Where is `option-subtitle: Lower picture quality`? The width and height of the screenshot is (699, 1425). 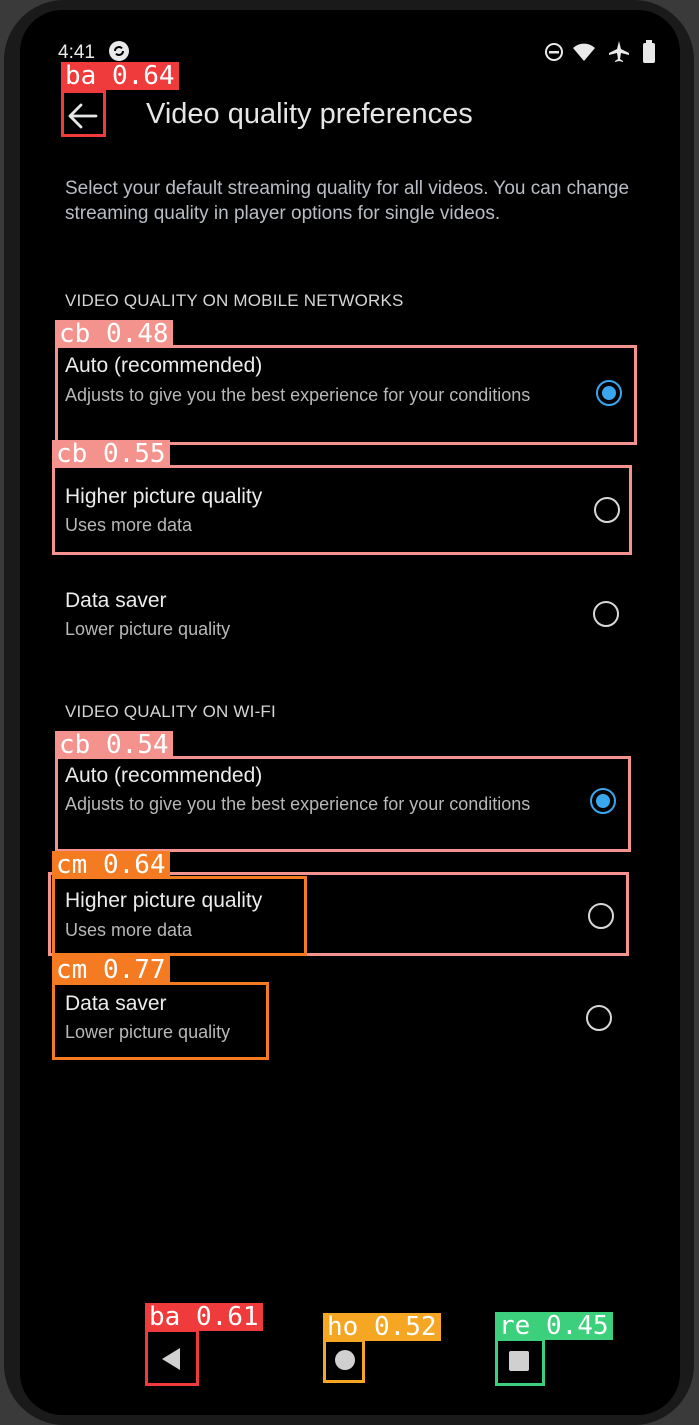 option-subtitle: Lower picture quality is located at coordinates (148, 629).